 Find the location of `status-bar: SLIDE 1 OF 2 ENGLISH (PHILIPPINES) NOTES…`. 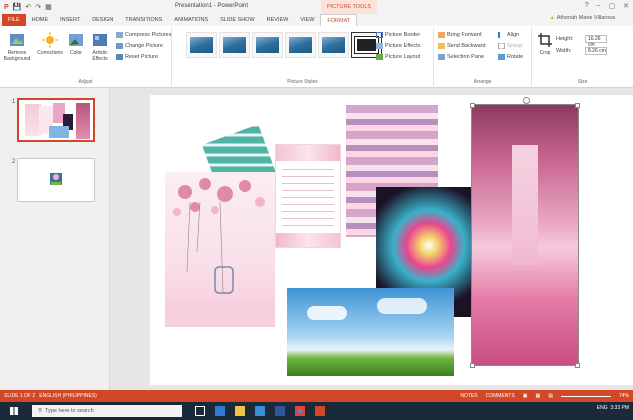

status-bar: SLIDE 1 OF 2 ENGLISH (PHILIPPINES) NOTES… is located at coordinates (316, 396).